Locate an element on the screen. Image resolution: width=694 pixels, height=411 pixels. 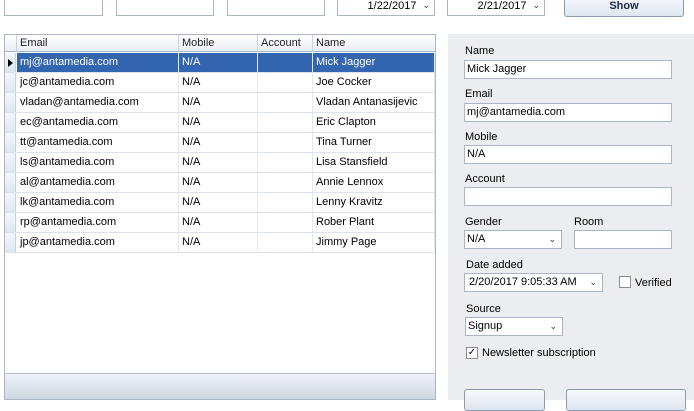
cell-email: ec@antamedia.com is located at coordinates (98, 122).